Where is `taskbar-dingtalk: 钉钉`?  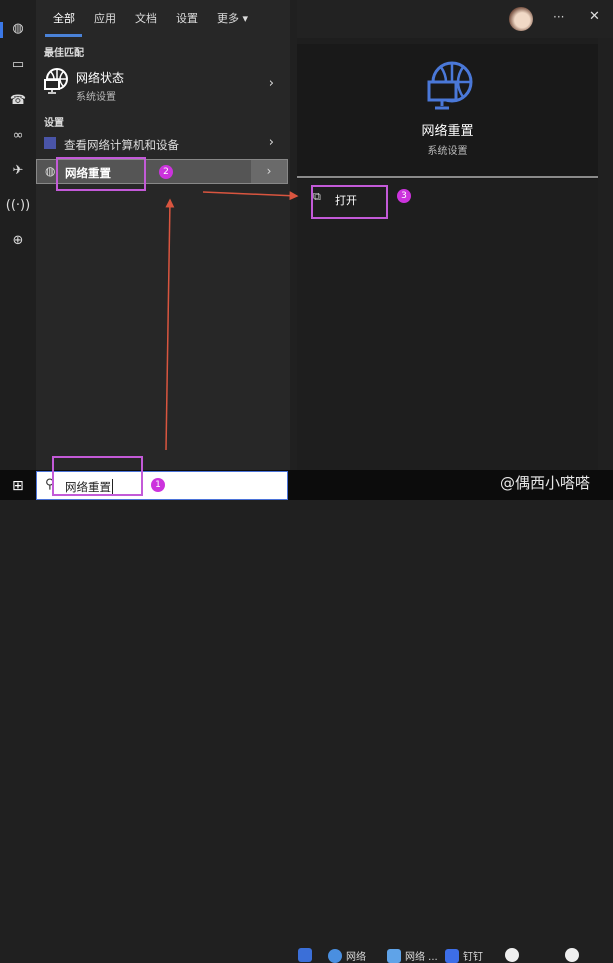 taskbar-dingtalk: 钉钉 is located at coordinates (464, 955).